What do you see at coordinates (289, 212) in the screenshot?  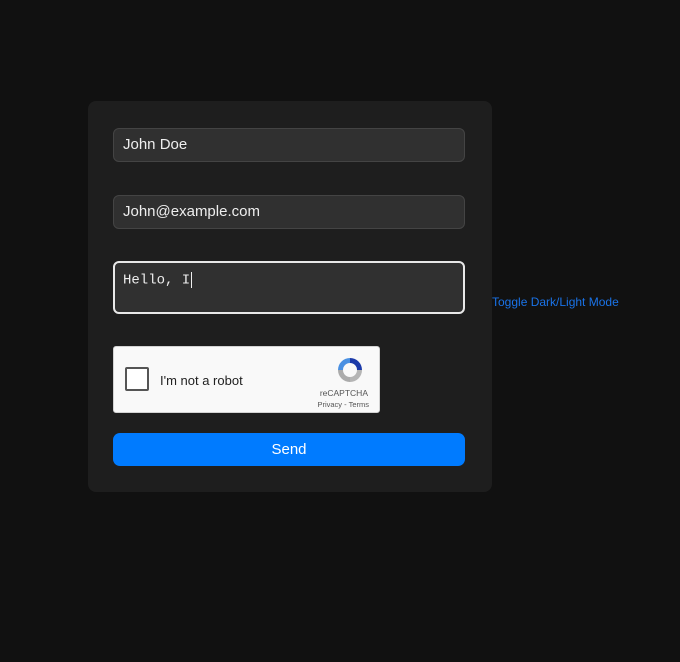 I see `email-input: John@example.com` at bounding box center [289, 212].